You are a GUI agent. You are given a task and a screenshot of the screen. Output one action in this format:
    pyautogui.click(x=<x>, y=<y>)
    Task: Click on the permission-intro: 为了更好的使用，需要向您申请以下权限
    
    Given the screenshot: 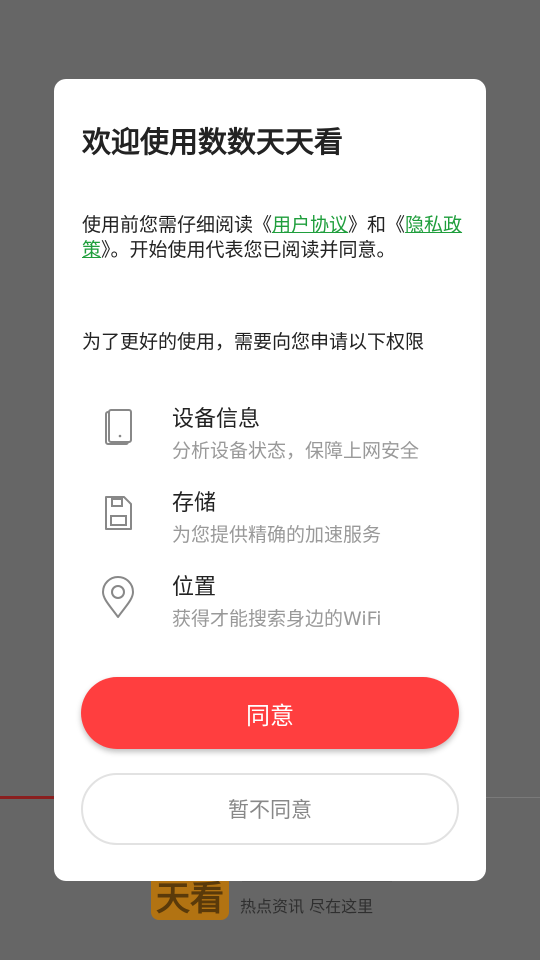 What is the action you would take?
    pyautogui.click(x=253, y=342)
    